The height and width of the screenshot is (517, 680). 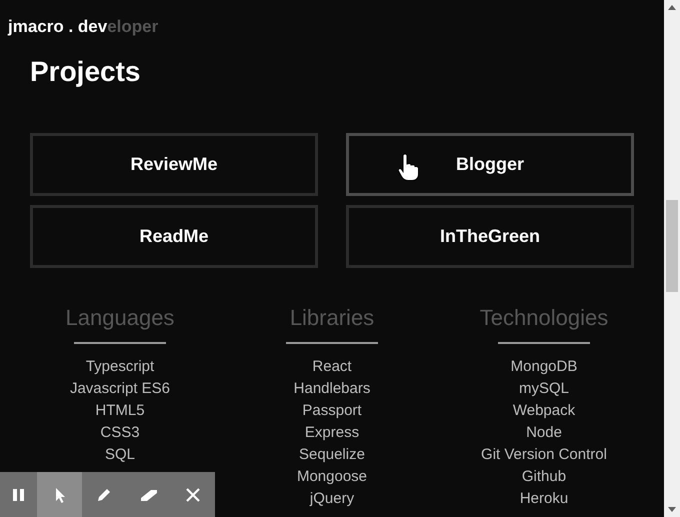 What do you see at coordinates (672, 7) in the screenshot?
I see `scroll-up-icon` at bounding box center [672, 7].